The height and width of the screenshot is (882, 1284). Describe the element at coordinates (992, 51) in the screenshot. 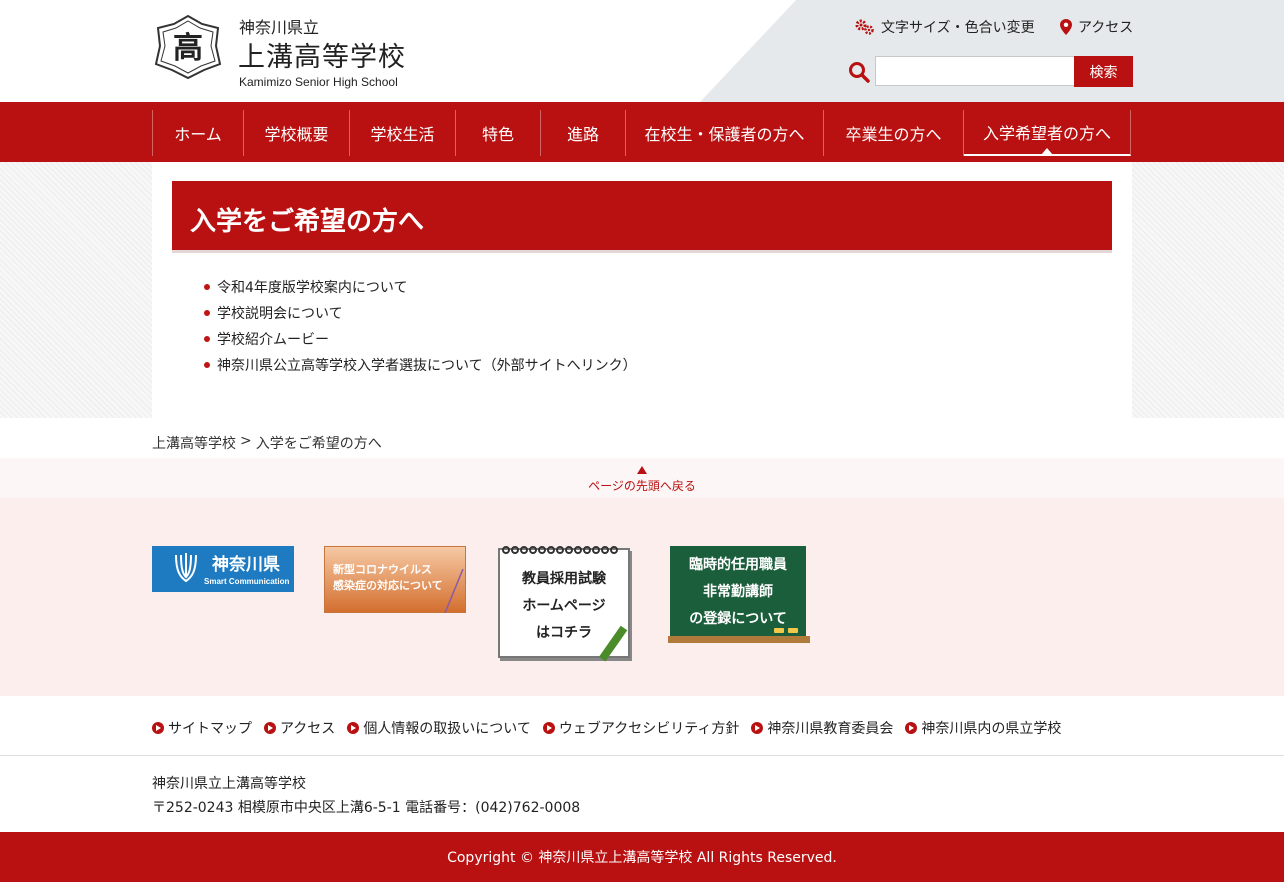

I see `header-gray-panel` at that location.